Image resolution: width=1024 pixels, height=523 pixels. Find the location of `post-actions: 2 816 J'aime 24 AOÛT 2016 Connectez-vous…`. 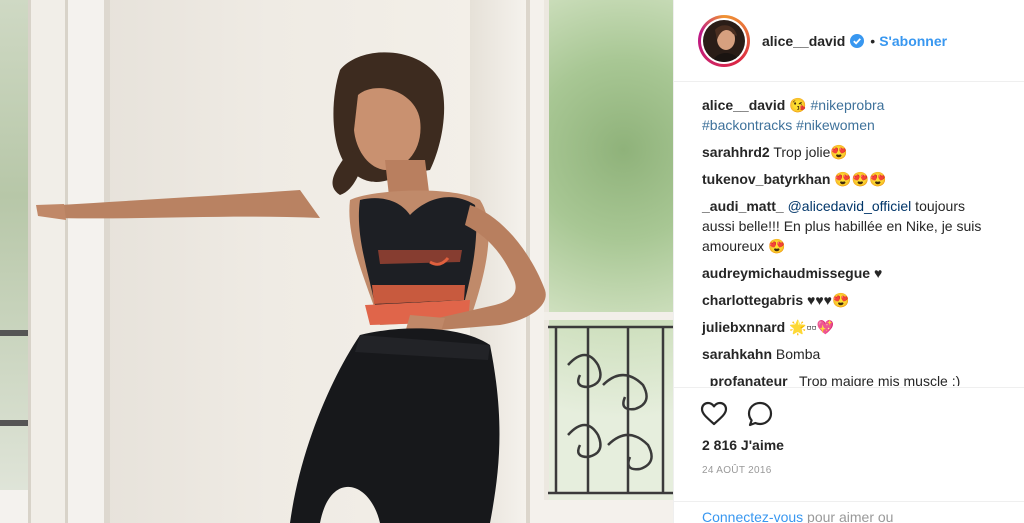

post-actions: 2 816 J'aime 24 AOÛT 2016 Connectez-vous… is located at coordinates (849, 455).